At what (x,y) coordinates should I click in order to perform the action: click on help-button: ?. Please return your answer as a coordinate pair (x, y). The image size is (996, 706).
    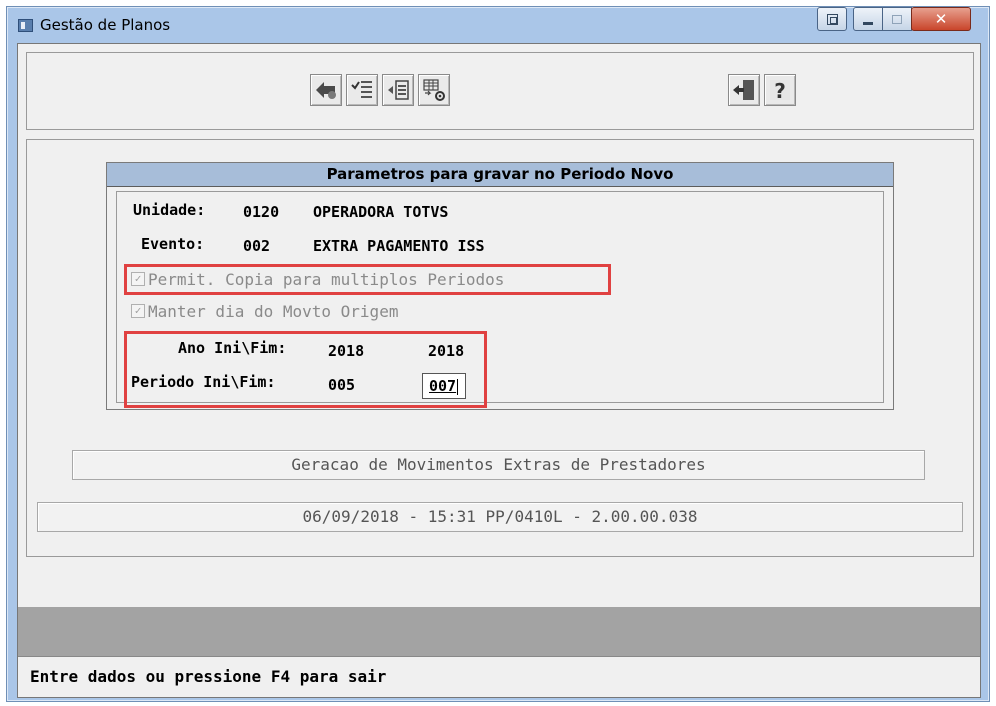
    Looking at the image, I should click on (780, 90).